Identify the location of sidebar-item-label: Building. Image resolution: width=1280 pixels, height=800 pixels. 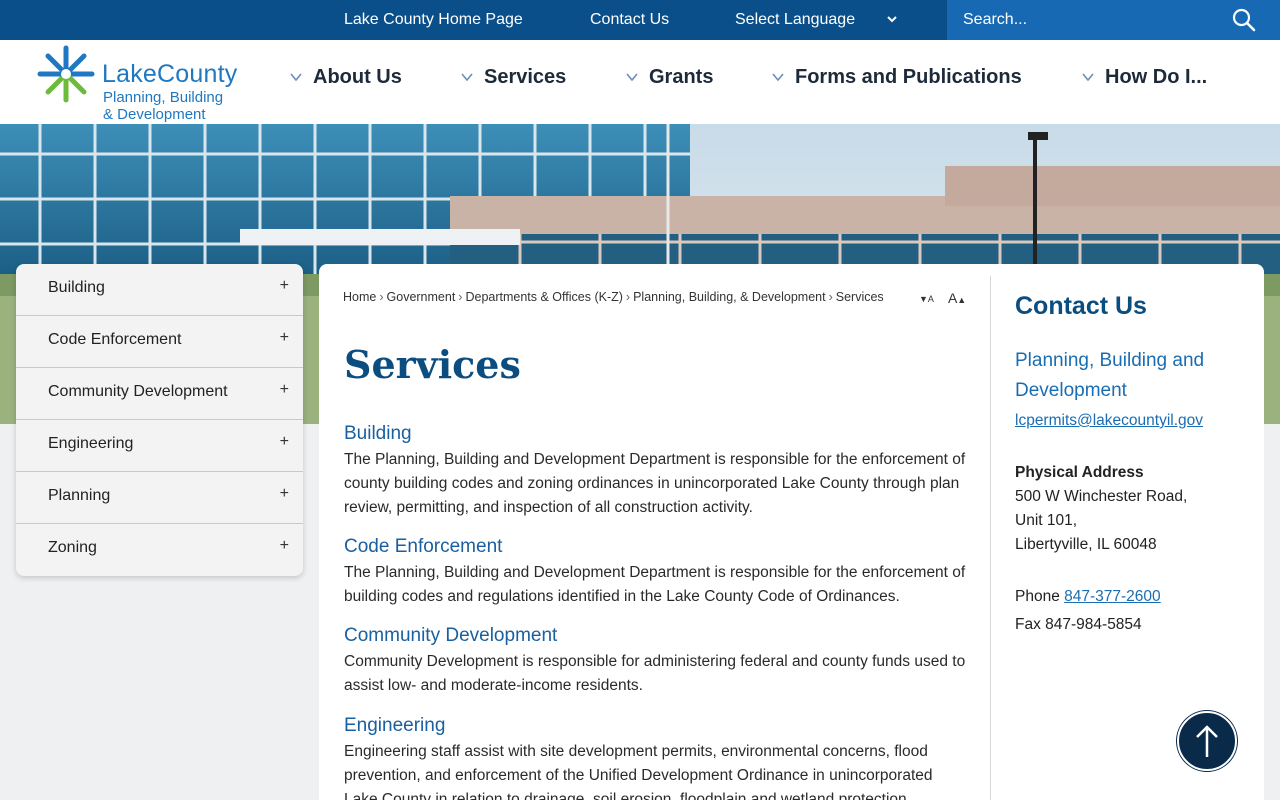
(76, 287).